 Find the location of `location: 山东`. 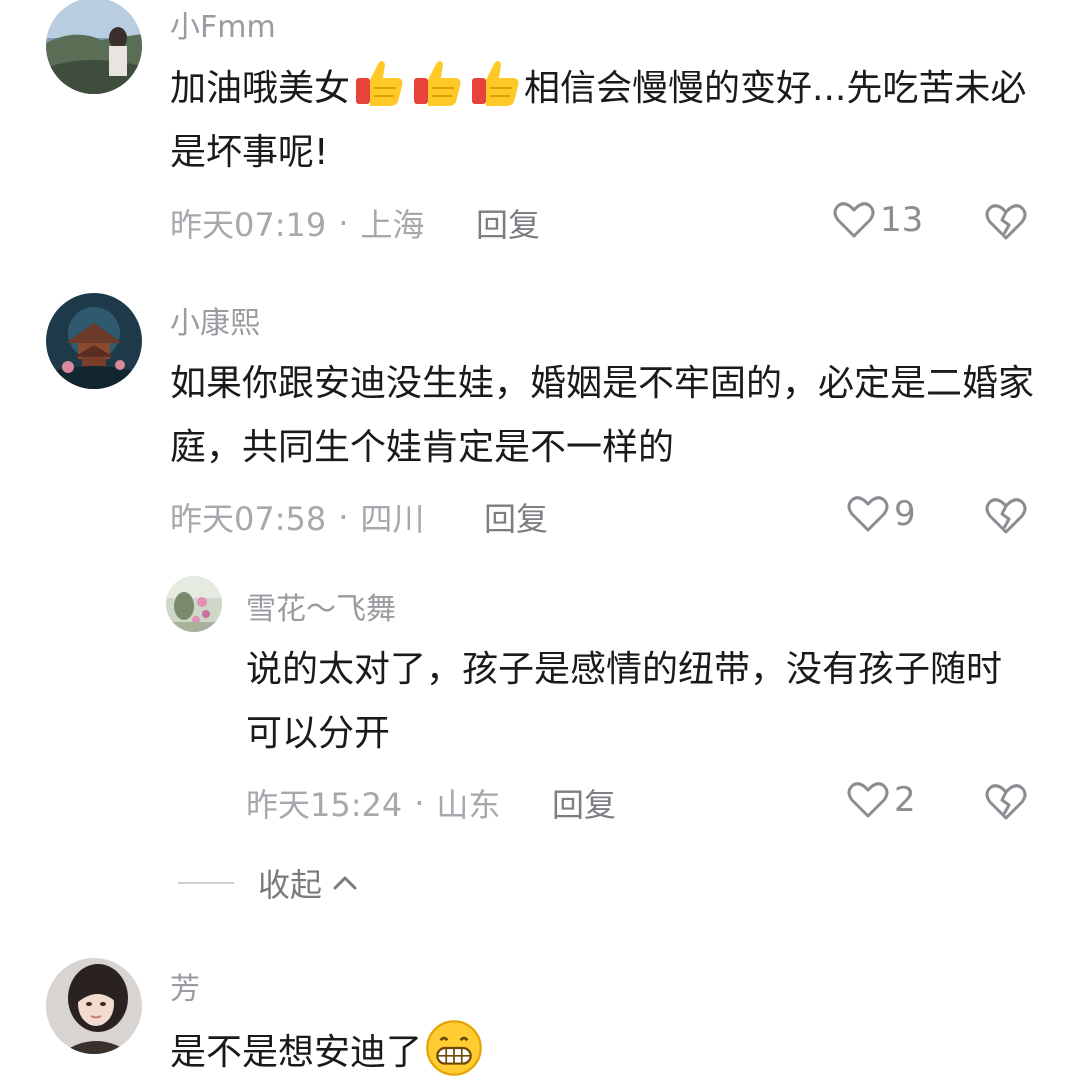

location: 山东 is located at coordinates (468, 805).